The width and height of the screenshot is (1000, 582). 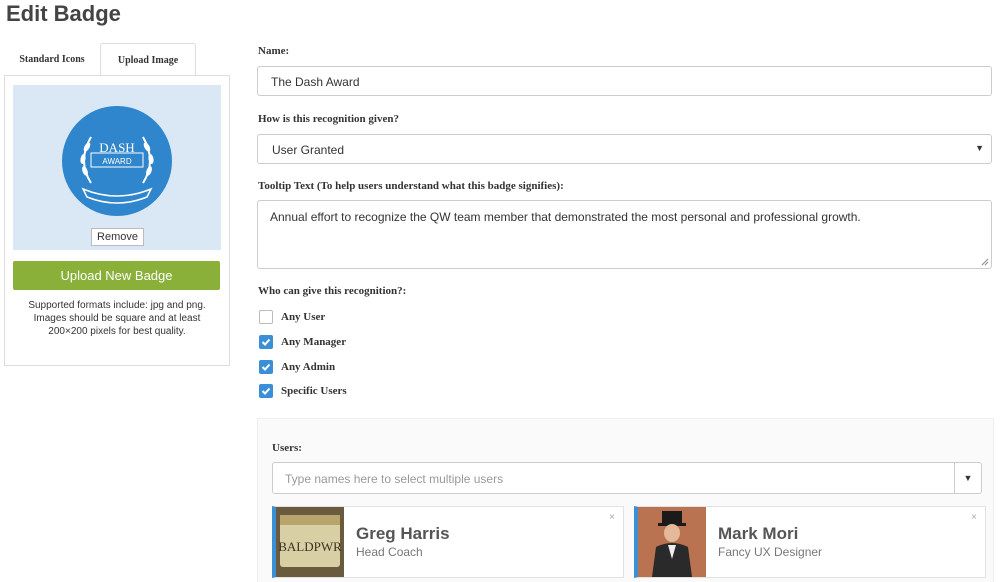 I want to click on checkbox-unchecked, so click(x=266, y=317).